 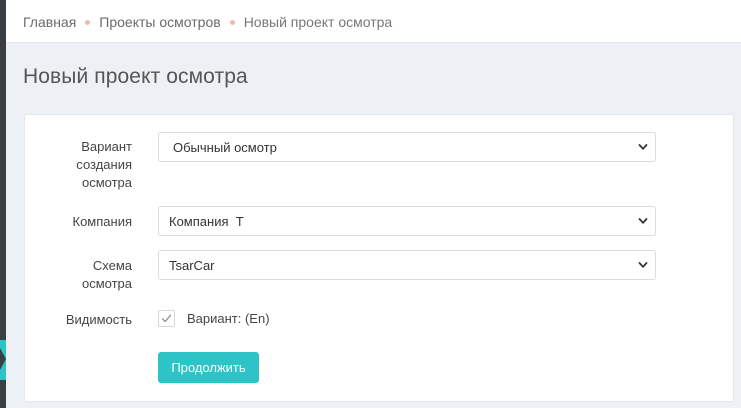 What do you see at coordinates (104, 164) in the screenshot?
I see `variant-label-line: создания` at bounding box center [104, 164].